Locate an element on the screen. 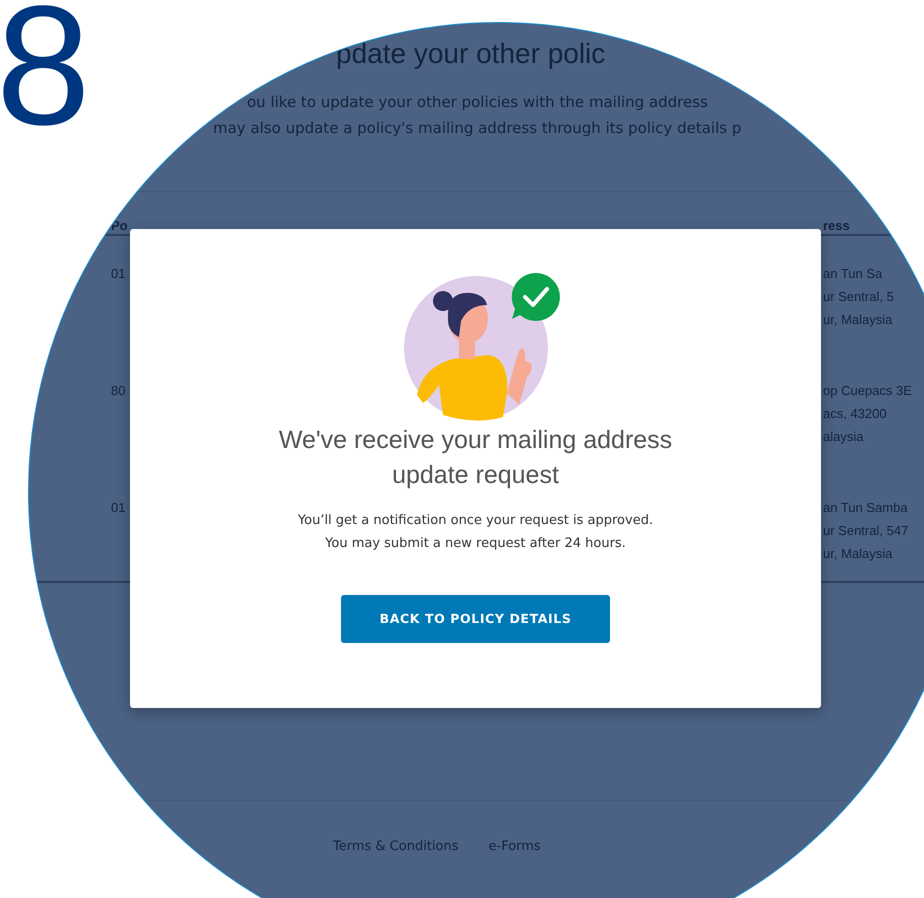 The image size is (924, 898). table-cell: ur Sentral, 547 is located at coordinates (865, 530).